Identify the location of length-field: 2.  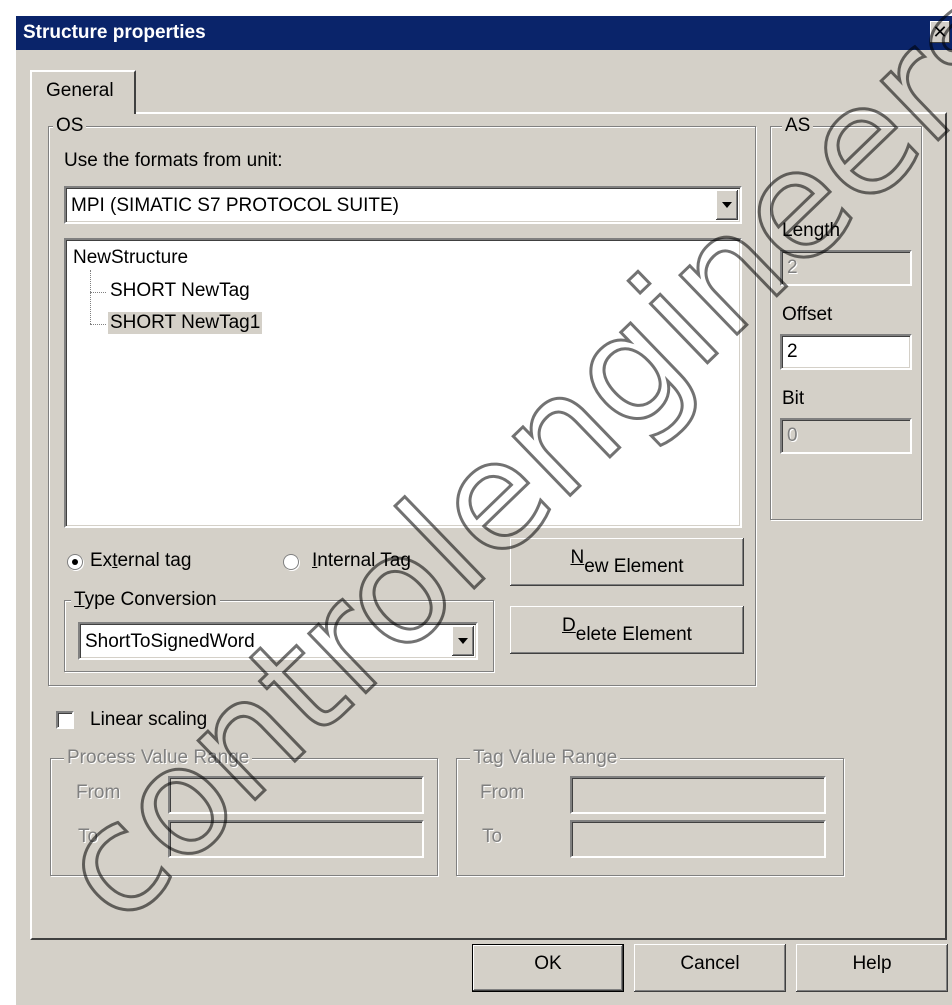
(846, 268).